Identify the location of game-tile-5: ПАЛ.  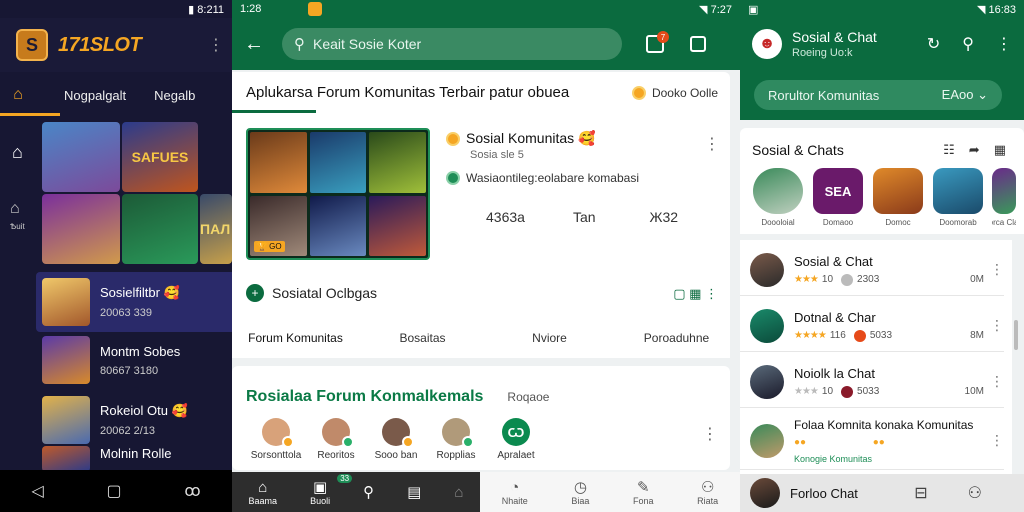
(216, 229).